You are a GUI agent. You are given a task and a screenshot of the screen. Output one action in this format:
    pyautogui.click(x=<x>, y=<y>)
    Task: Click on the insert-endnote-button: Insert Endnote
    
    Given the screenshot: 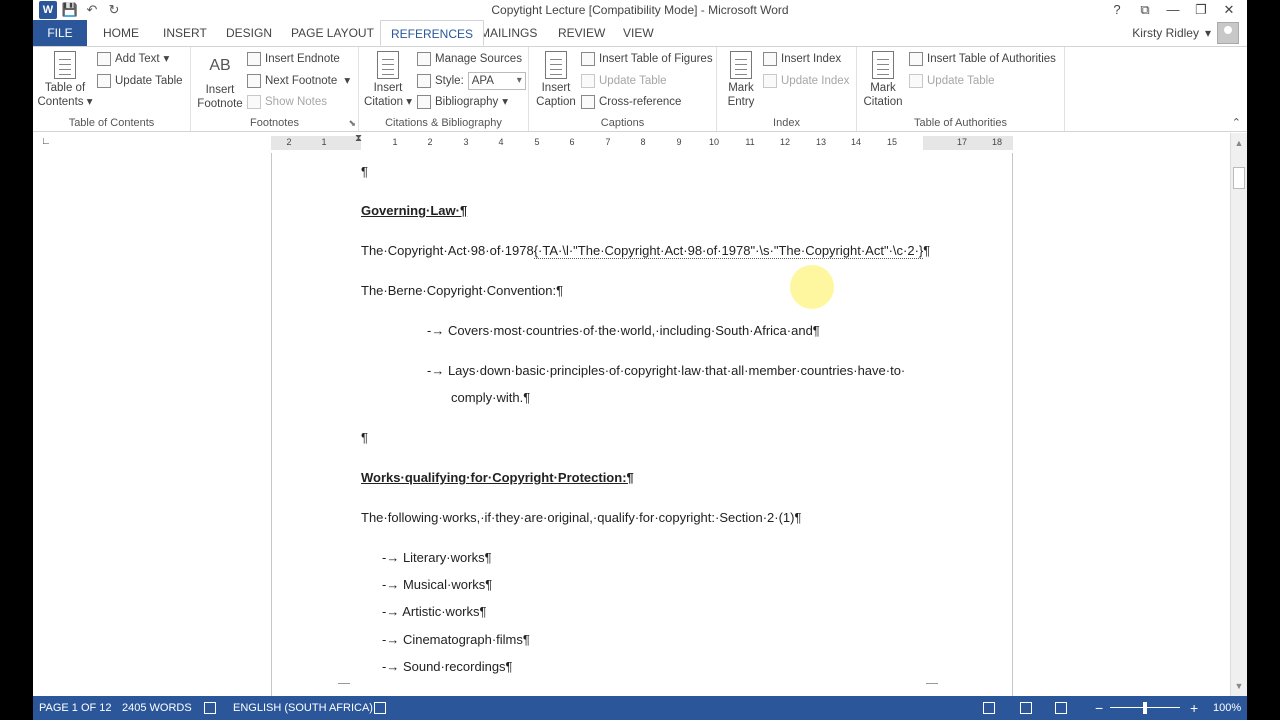 What is the action you would take?
    pyautogui.click(x=293, y=59)
    